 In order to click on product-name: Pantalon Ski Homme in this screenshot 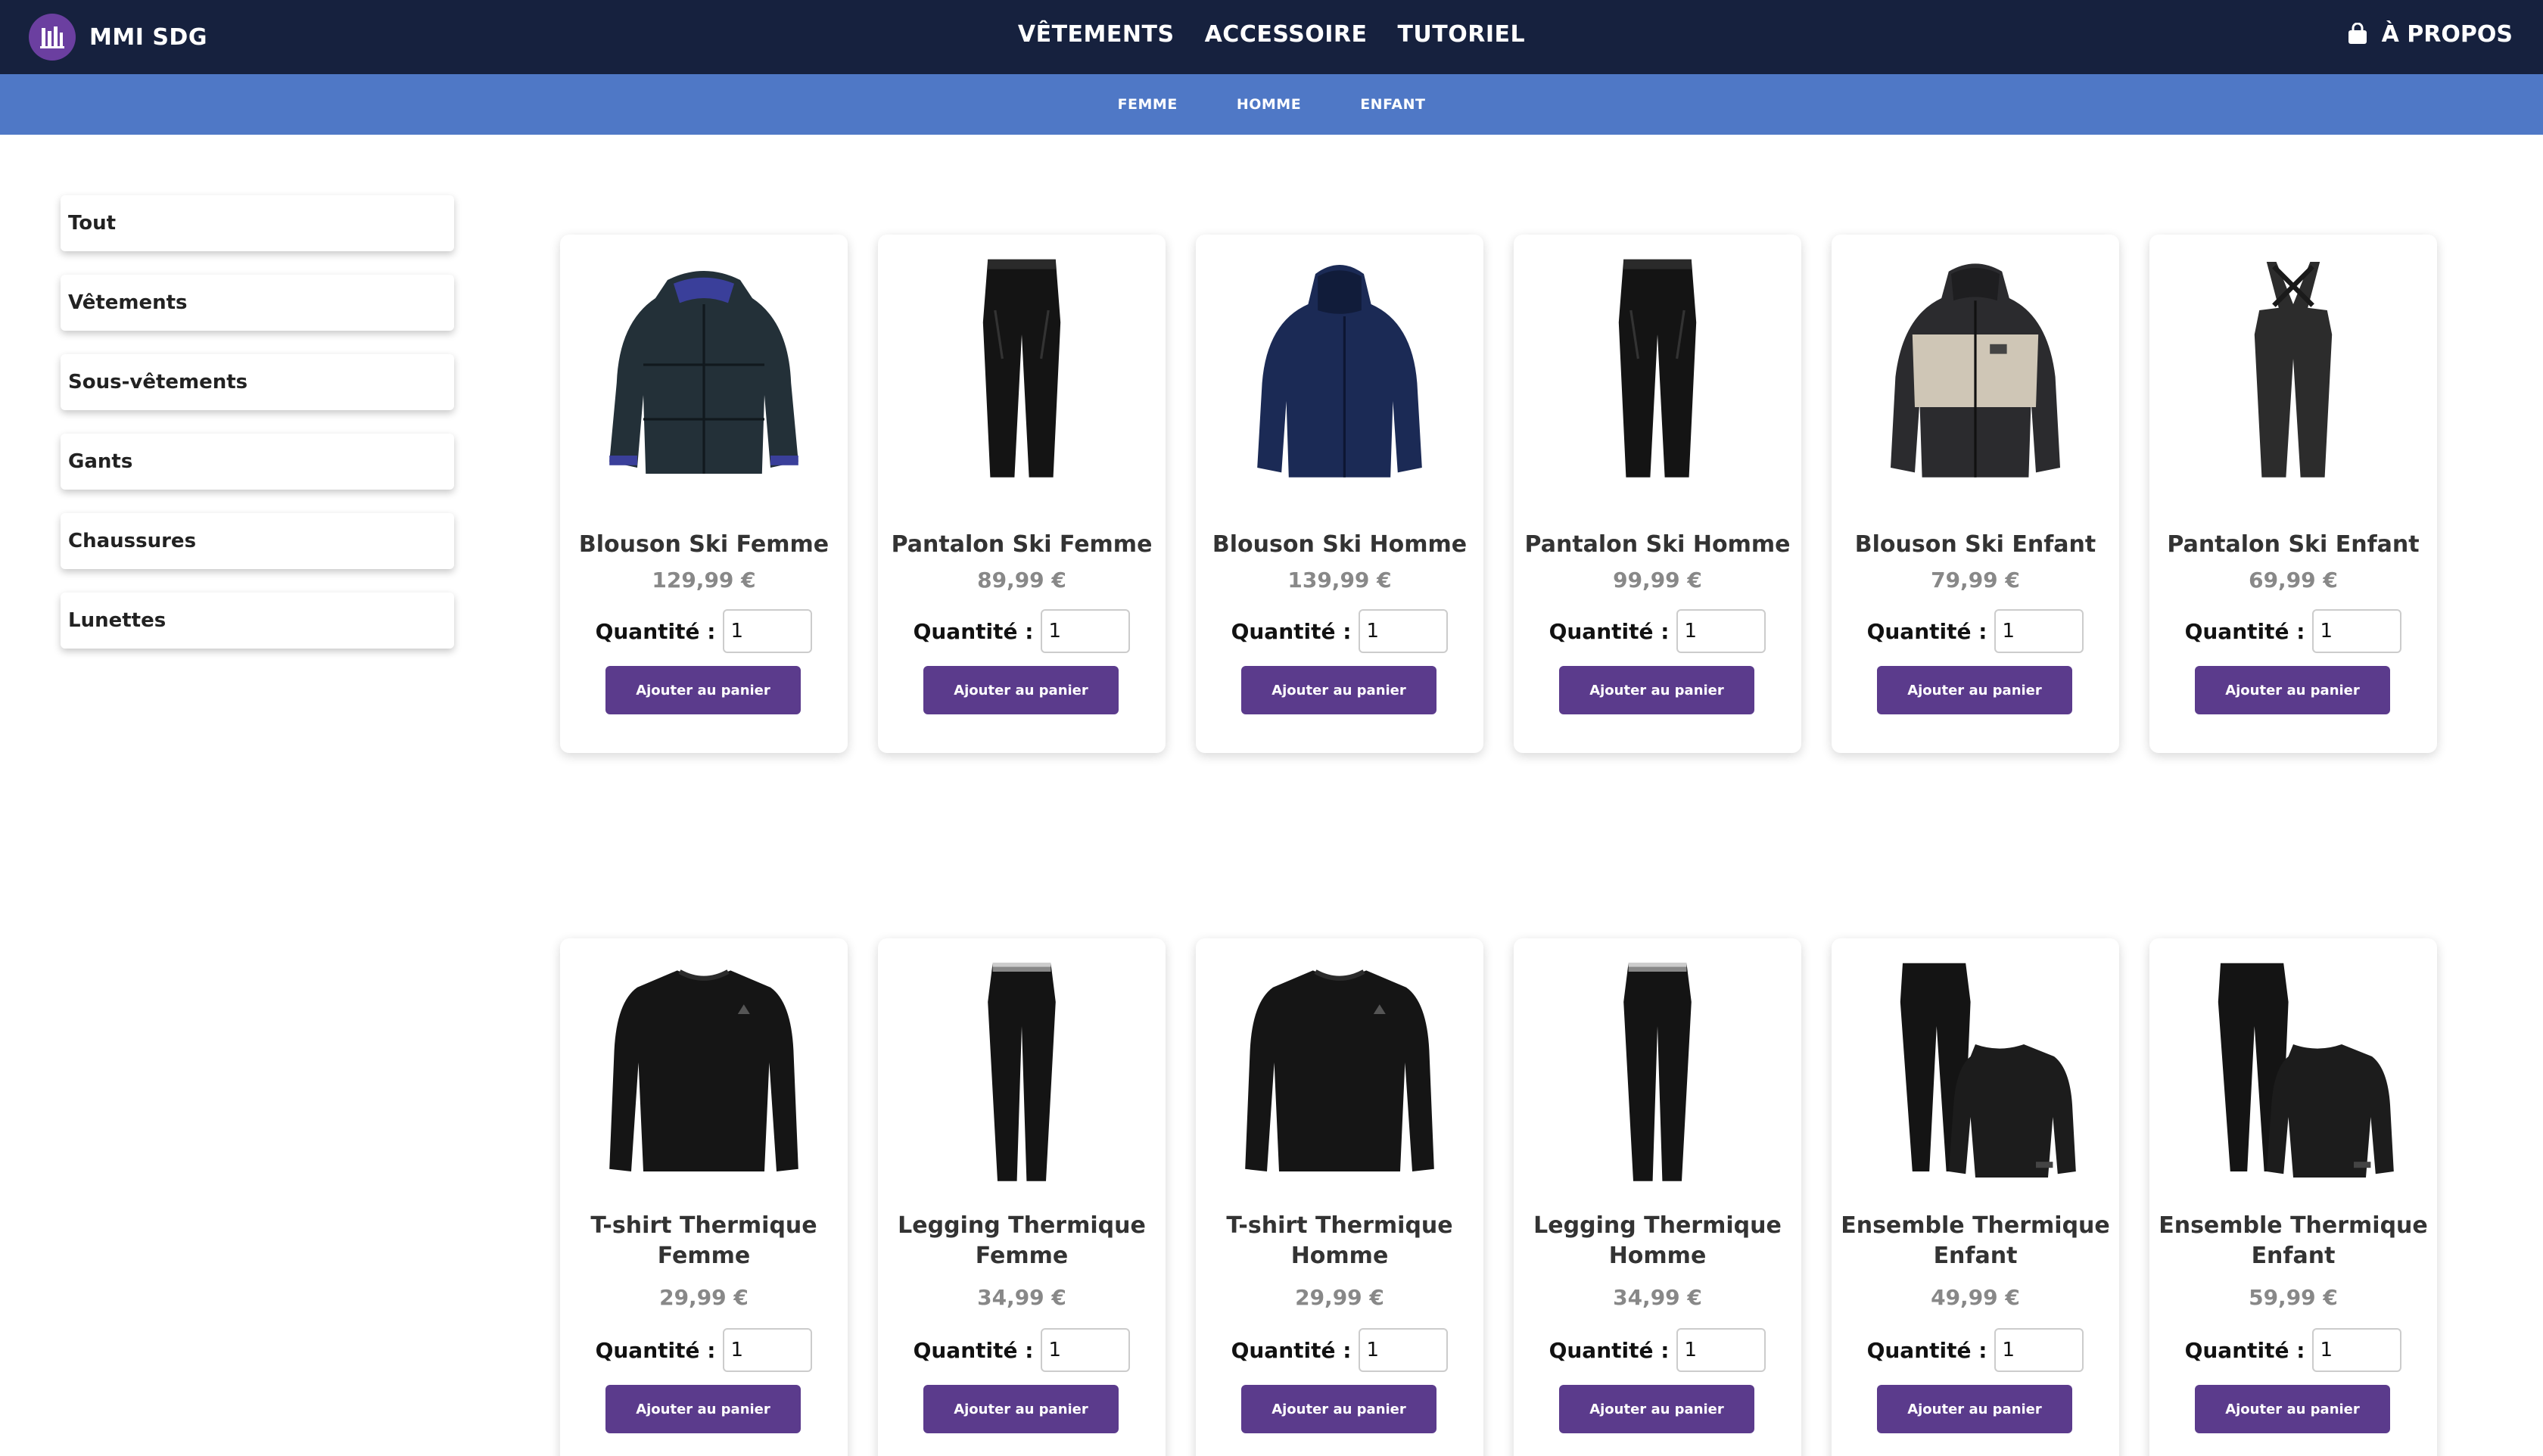, I will do `click(1657, 544)`.